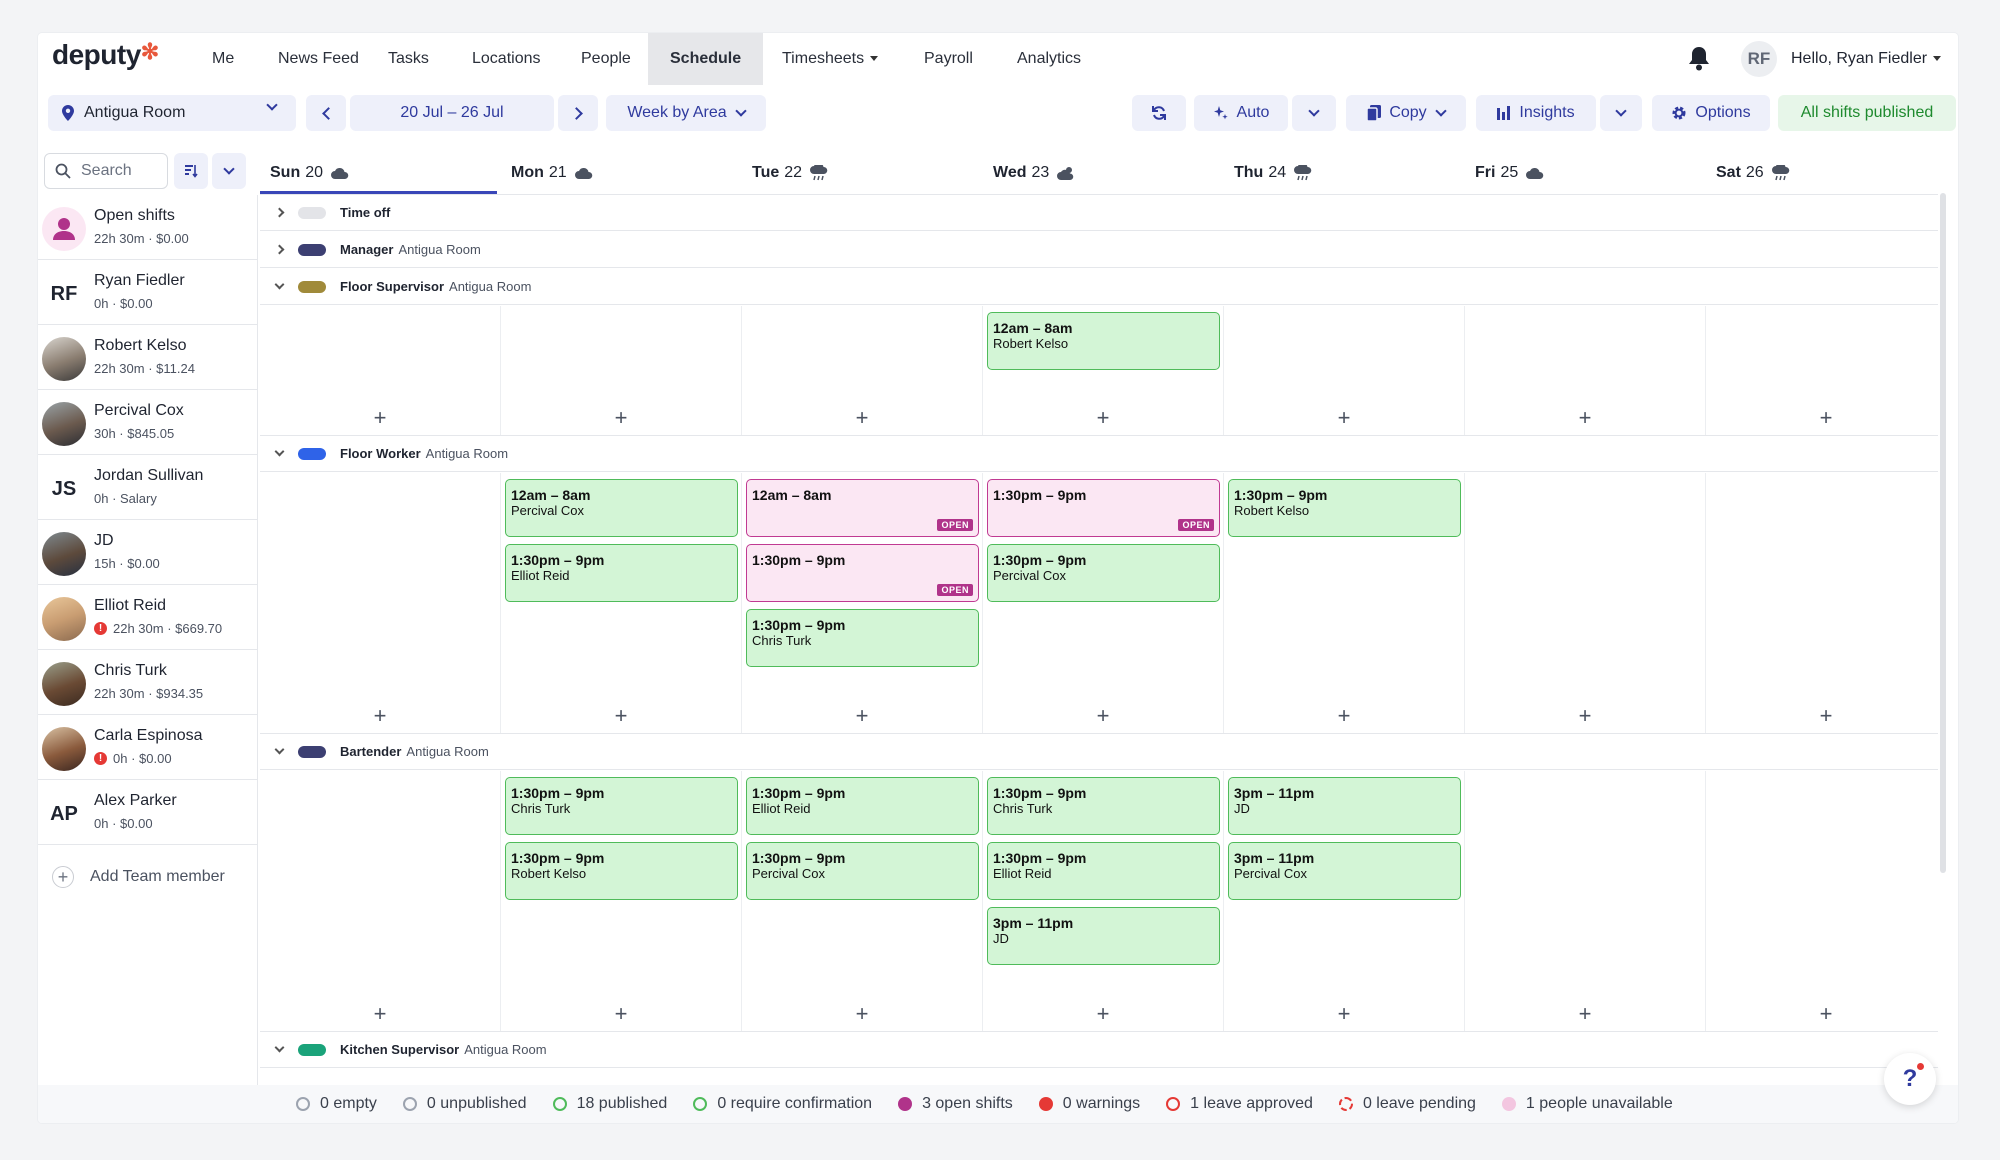 This screenshot has width=2000, height=1160. What do you see at coordinates (706, 59) in the screenshot?
I see `nav-schedule: Schedule` at bounding box center [706, 59].